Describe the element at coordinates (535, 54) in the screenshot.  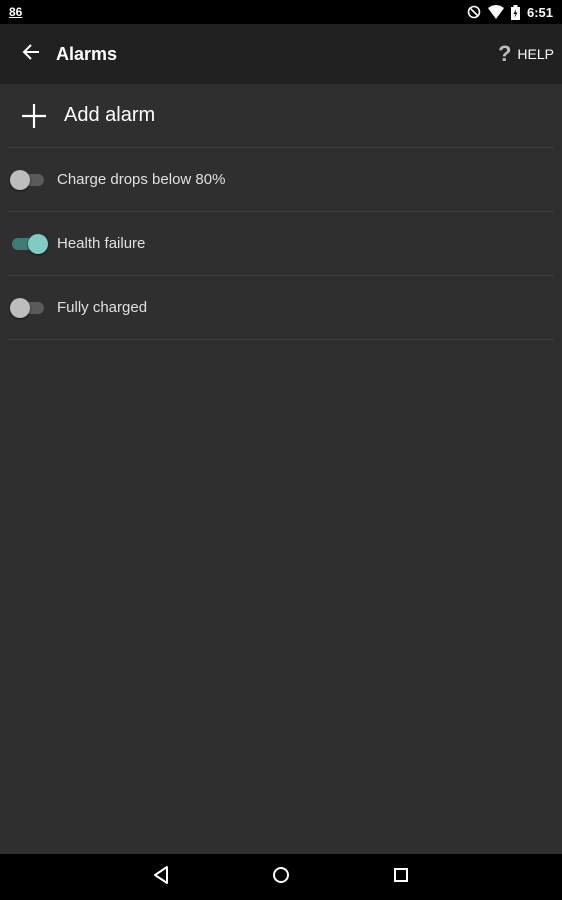
I see `help-label: HELP` at that location.